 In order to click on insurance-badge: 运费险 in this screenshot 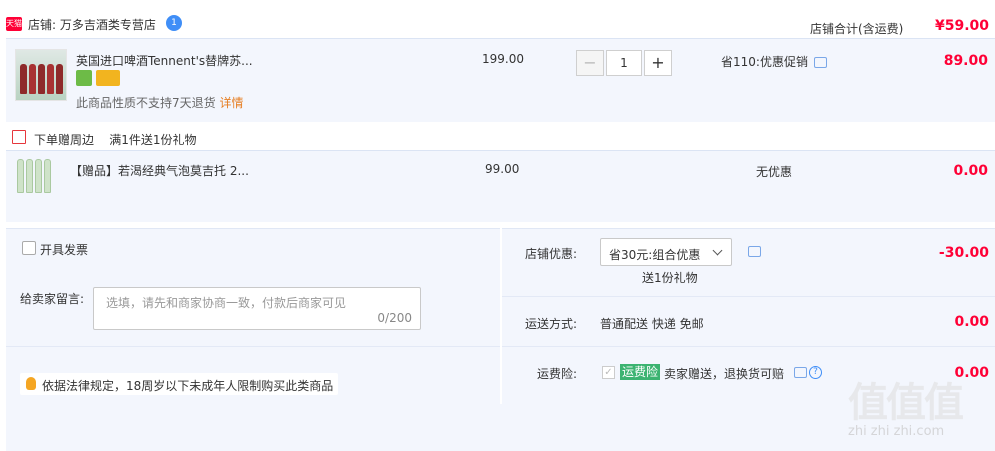, I will do `click(640, 372)`.